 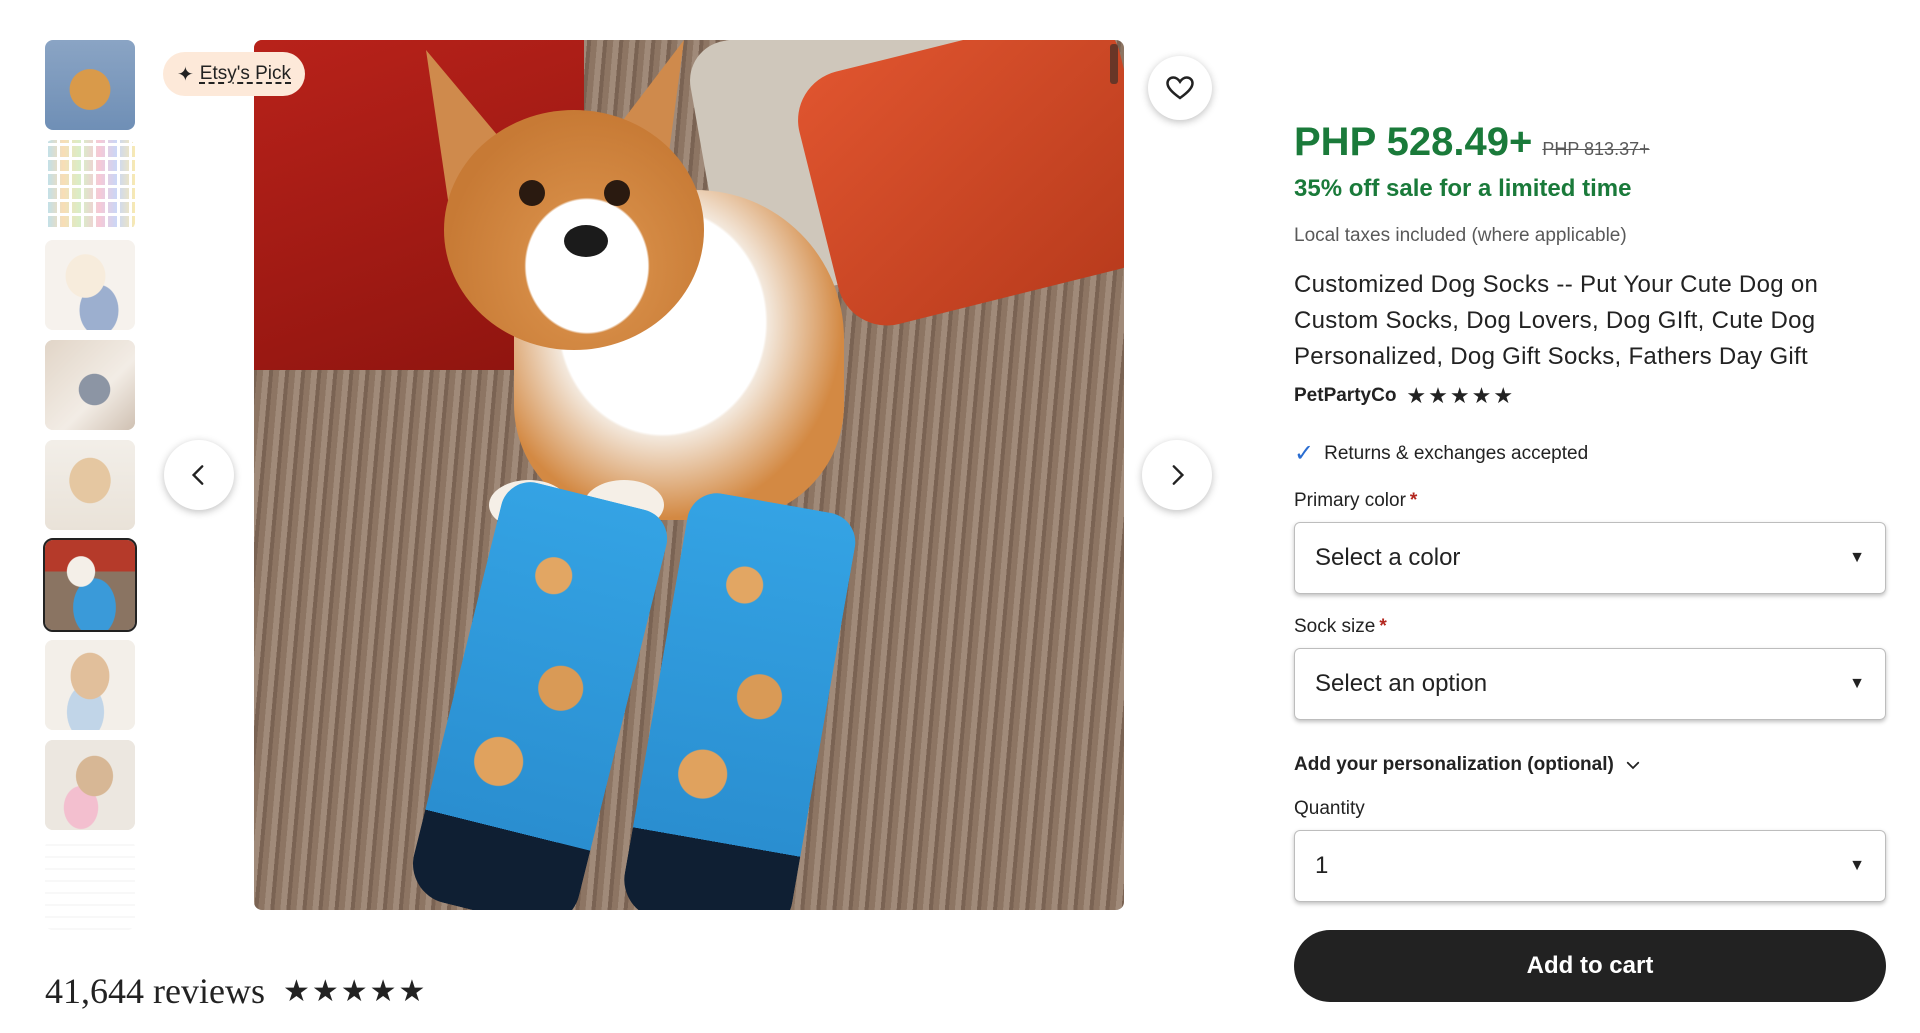 What do you see at coordinates (1632, 765) in the screenshot?
I see `chevron-down-icon` at bounding box center [1632, 765].